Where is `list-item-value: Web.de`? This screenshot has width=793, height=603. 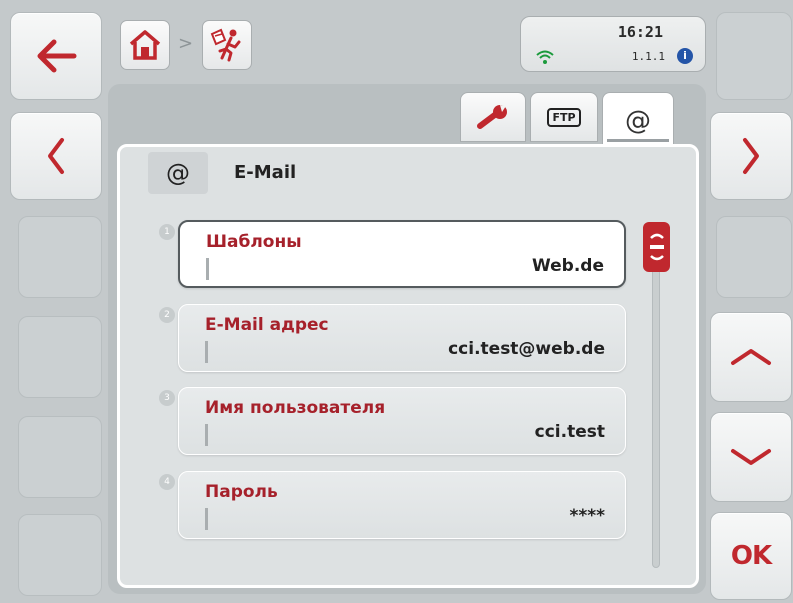
list-item-value: Web.de is located at coordinates (567, 266).